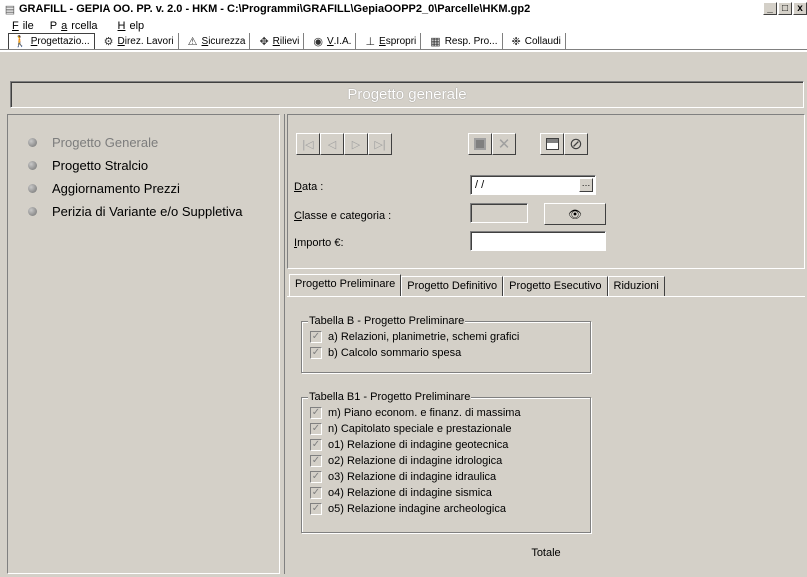 The width and height of the screenshot is (807, 577). Describe the element at coordinates (333, 41) in the screenshot. I see `module-tab: ◉ V .I.A.` at that location.